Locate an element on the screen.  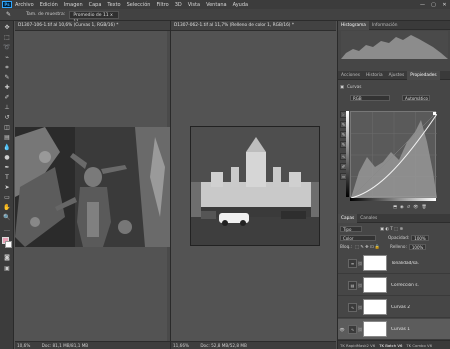
delete-icon: 🗑 is located at coordinates (423, 207).